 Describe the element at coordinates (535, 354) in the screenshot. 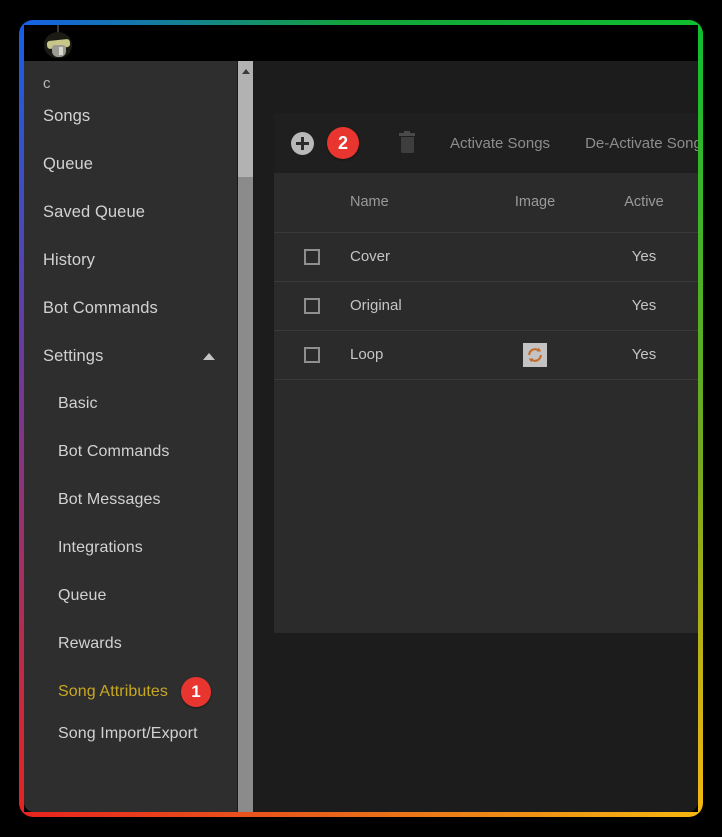

I see `loop-icon` at that location.